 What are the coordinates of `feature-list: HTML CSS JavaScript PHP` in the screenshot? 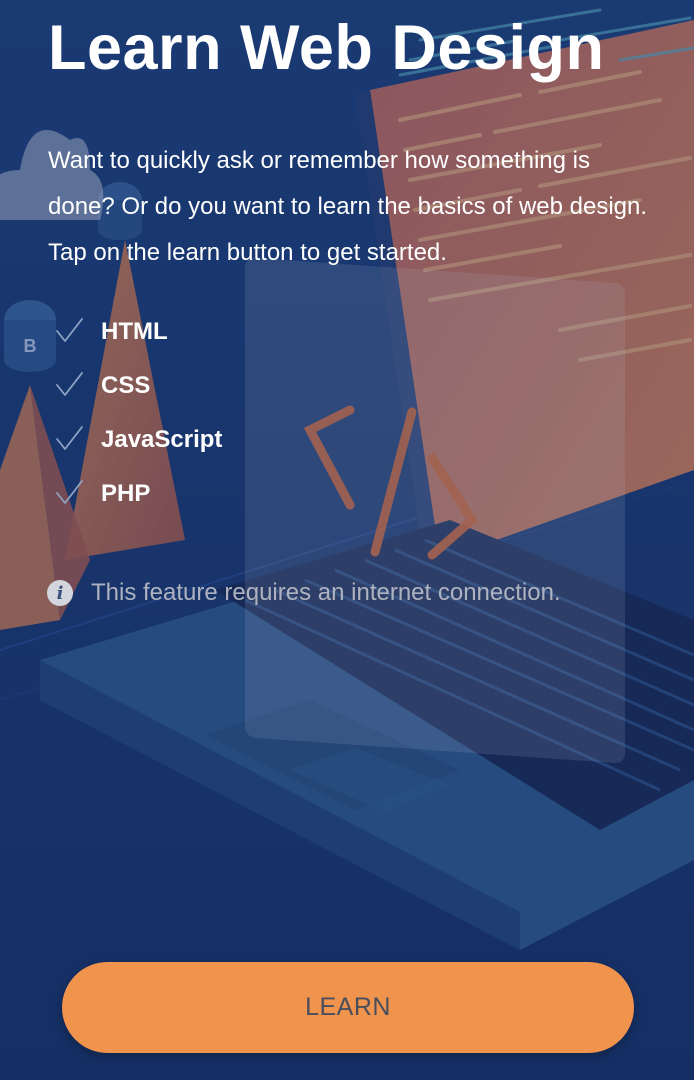 It's located at (135, 413).